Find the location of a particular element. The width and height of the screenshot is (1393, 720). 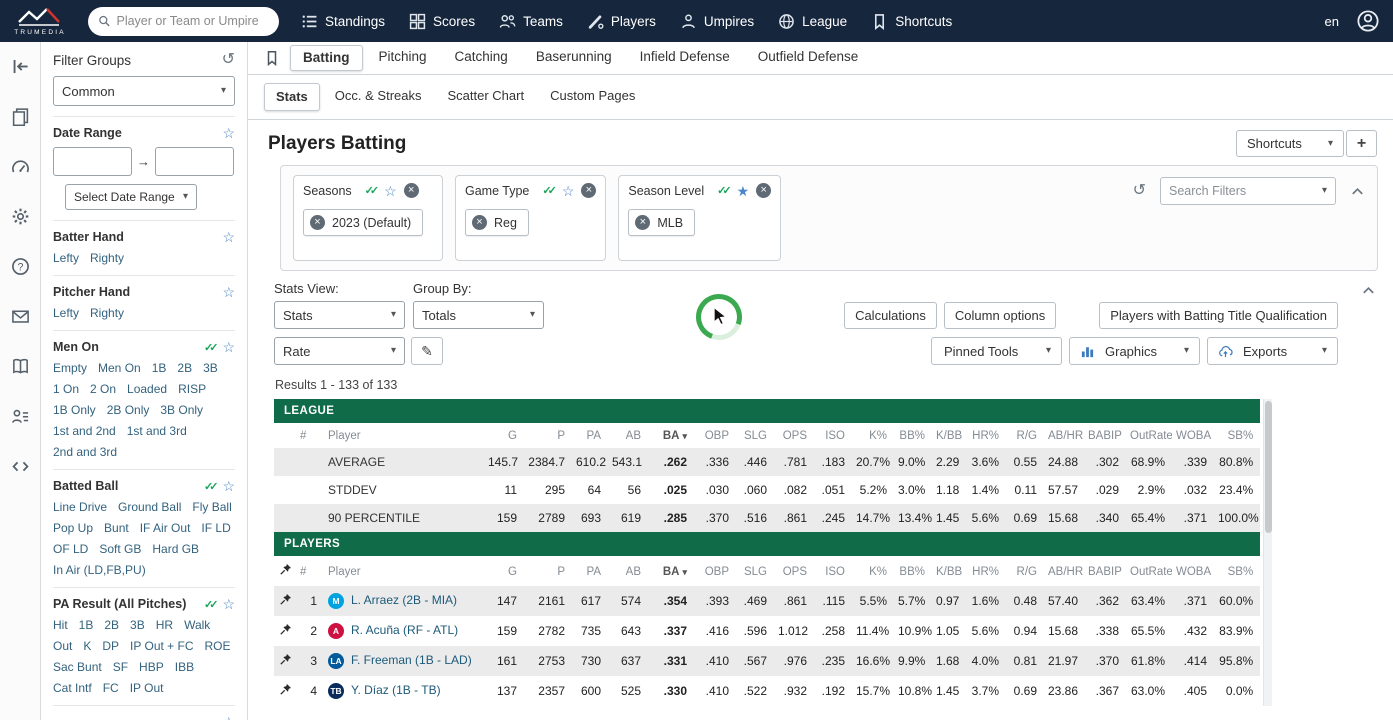

column-header-r-g: R/G is located at coordinates (1025, 571).